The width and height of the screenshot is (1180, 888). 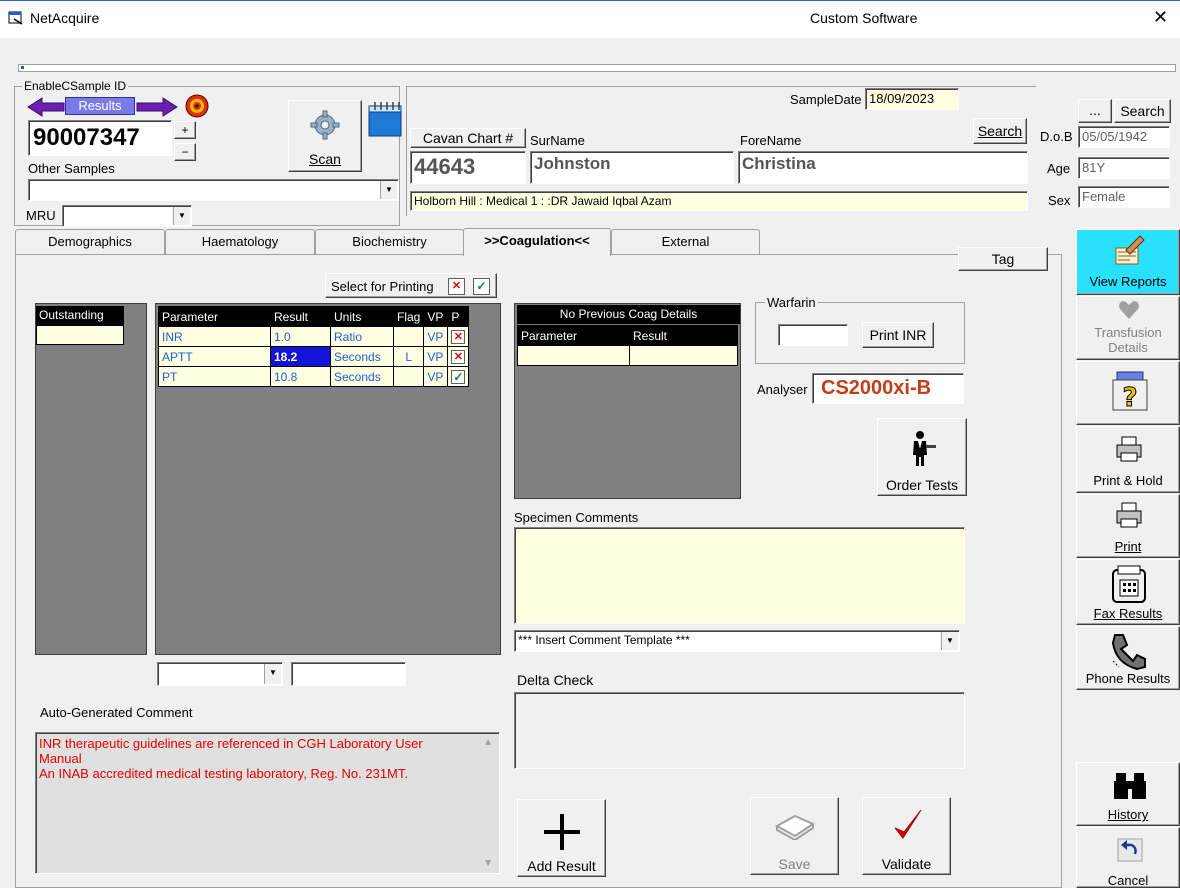 What do you see at coordinates (1128, 526) in the screenshot?
I see `print-button: Print` at bounding box center [1128, 526].